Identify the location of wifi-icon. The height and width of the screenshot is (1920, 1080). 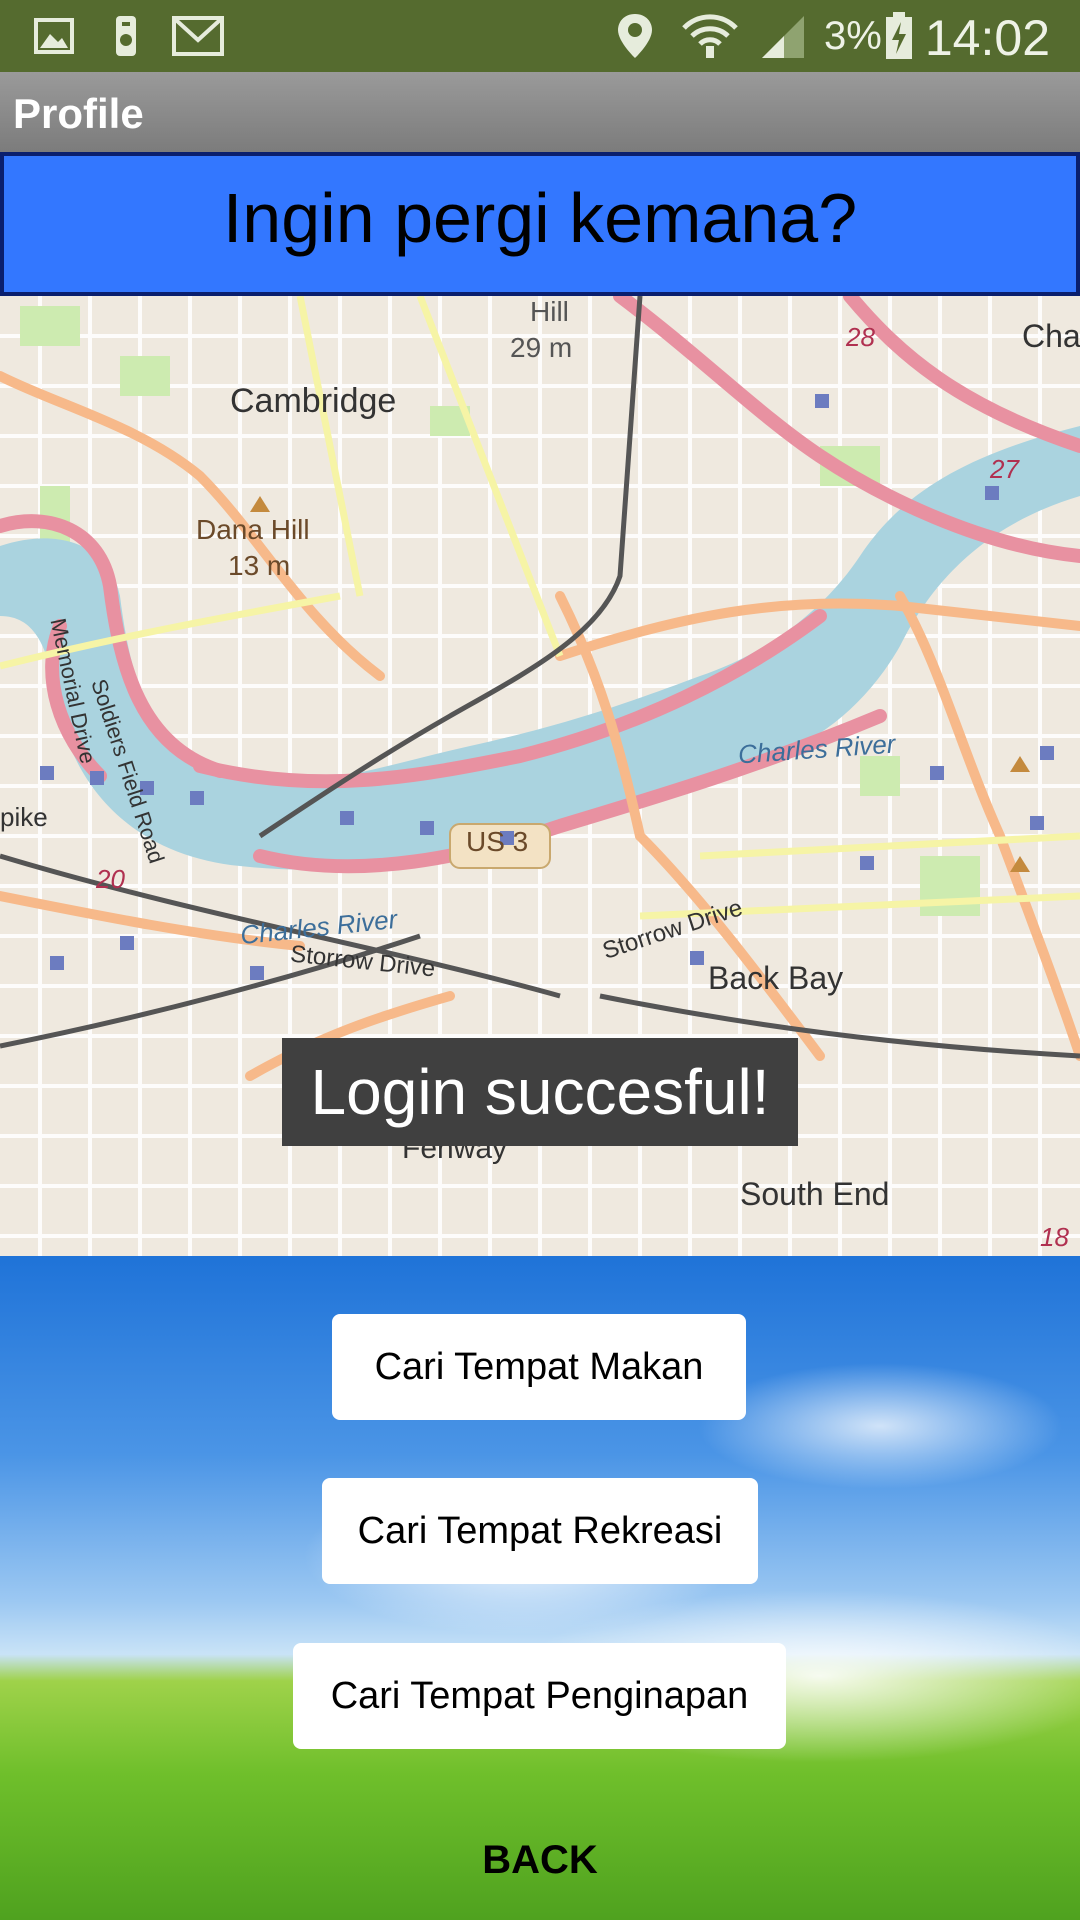
(710, 36).